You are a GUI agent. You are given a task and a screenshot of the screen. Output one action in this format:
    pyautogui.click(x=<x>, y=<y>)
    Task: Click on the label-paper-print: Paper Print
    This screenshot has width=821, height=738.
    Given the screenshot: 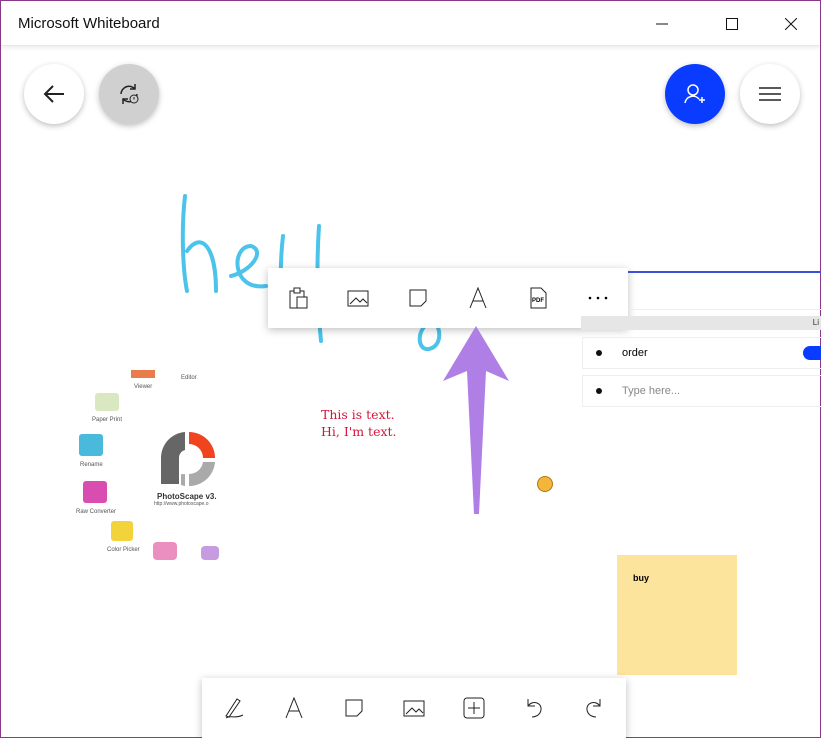 What is the action you would take?
    pyautogui.click(x=107, y=420)
    